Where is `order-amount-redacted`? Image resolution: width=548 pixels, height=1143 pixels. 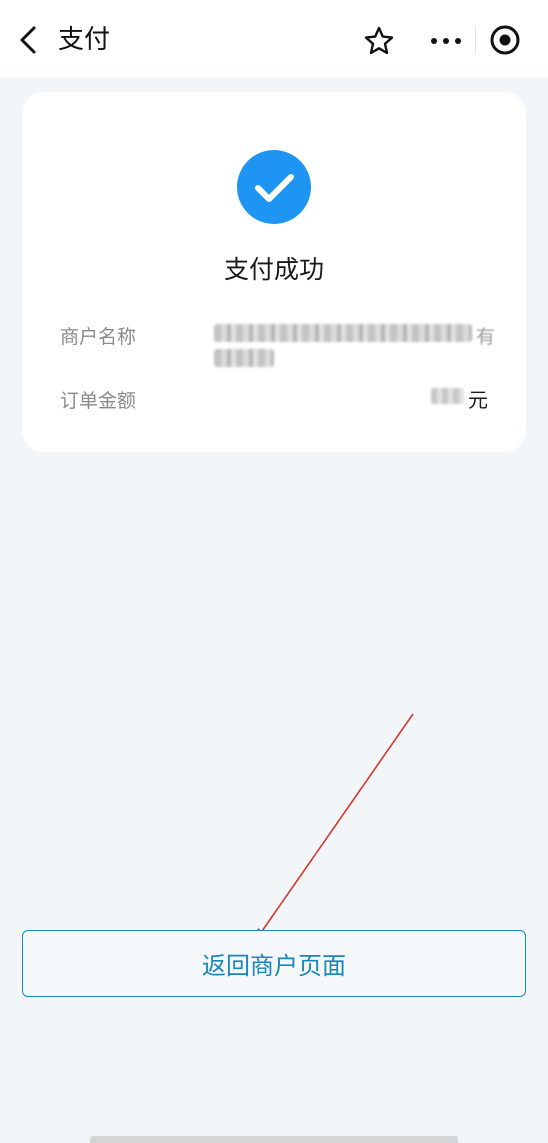 order-amount-redacted is located at coordinates (447, 396).